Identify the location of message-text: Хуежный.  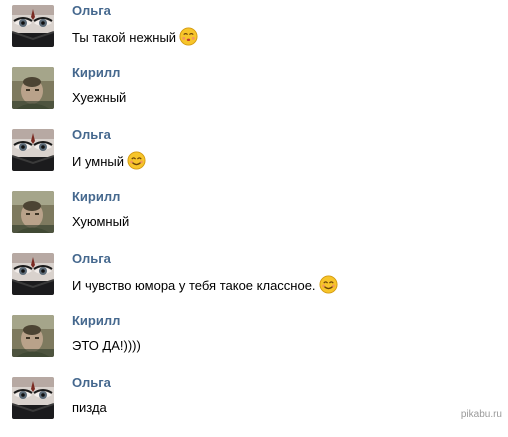
(99, 98).